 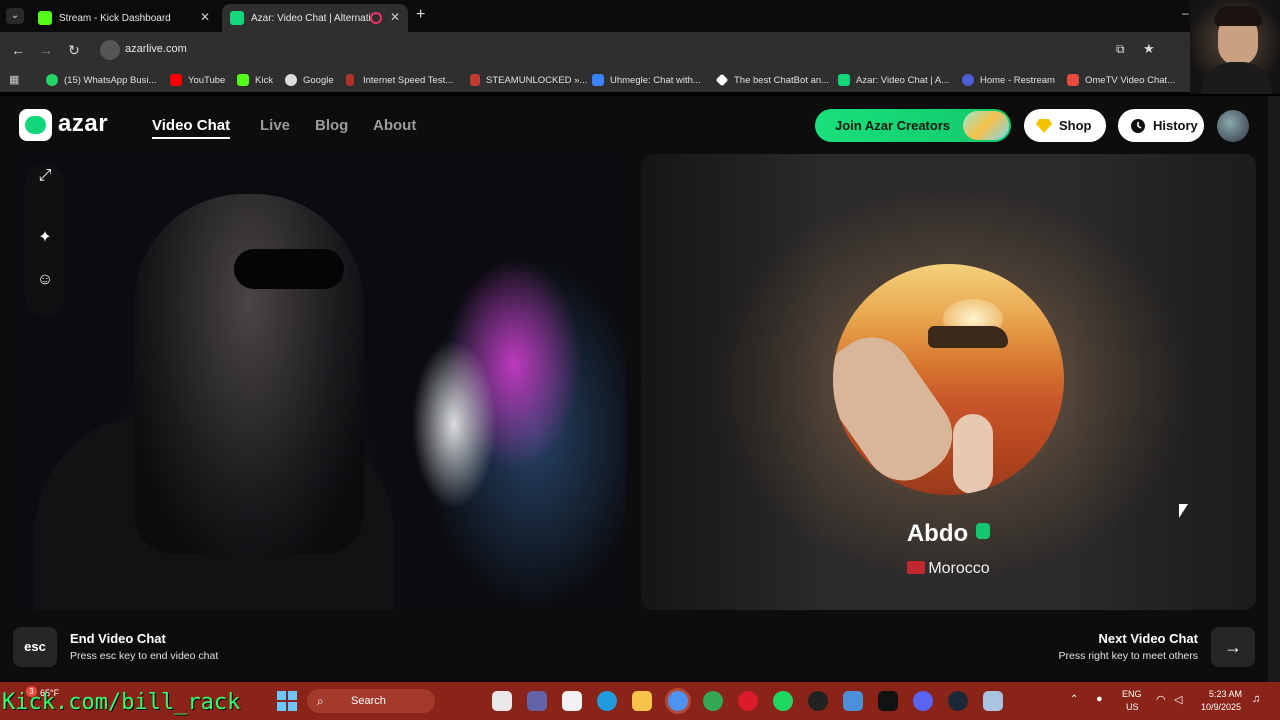 What do you see at coordinates (502, 701) in the screenshot?
I see `task-view-icon` at bounding box center [502, 701].